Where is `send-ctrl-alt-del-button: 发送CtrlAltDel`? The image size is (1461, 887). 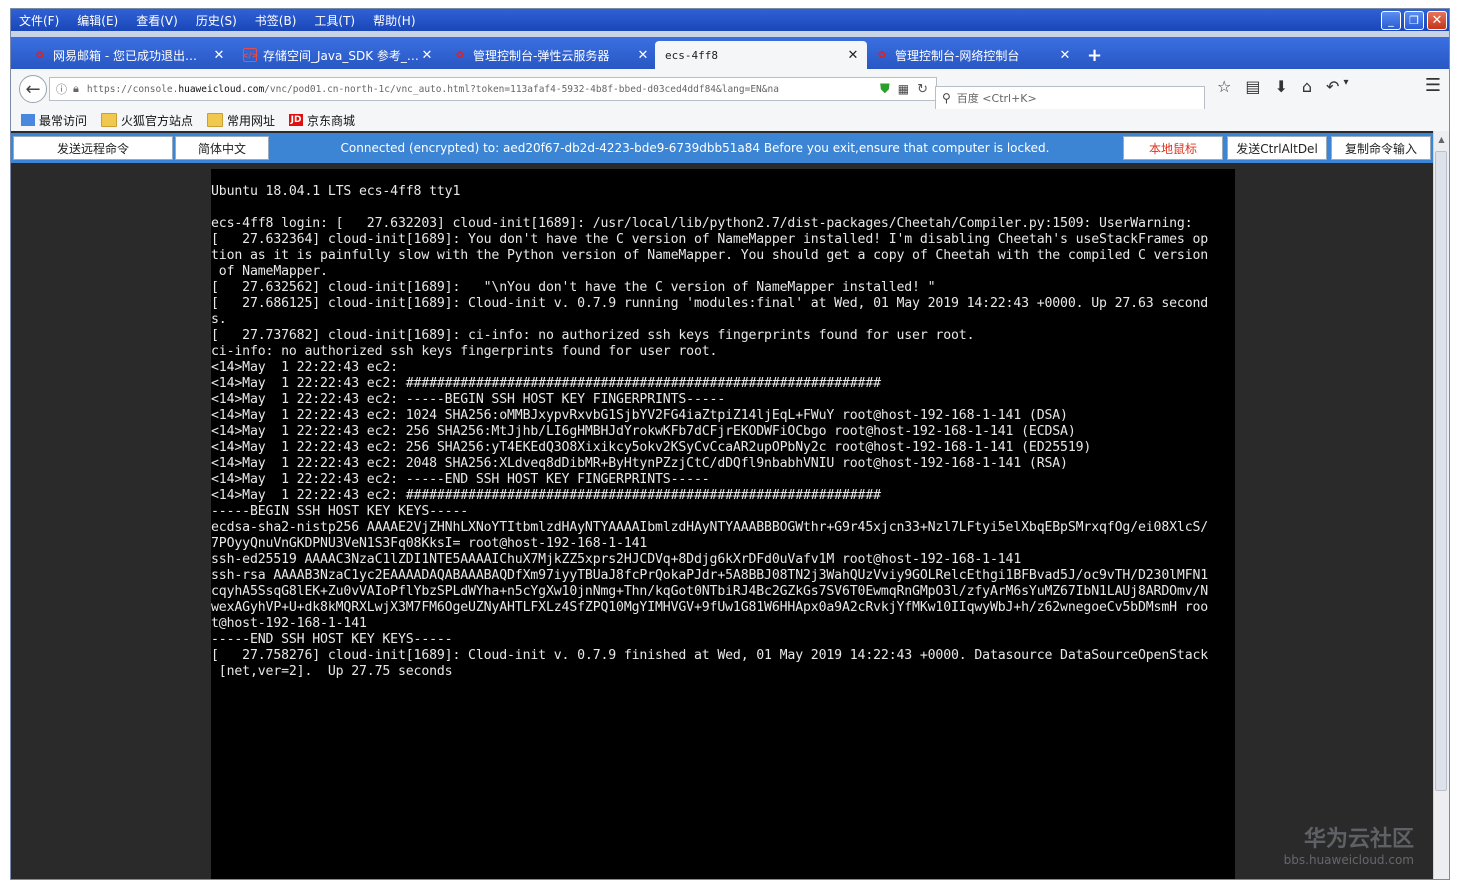 send-ctrl-alt-del-button: 发送CtrlAltDel is located at coordinates (1277, 148).